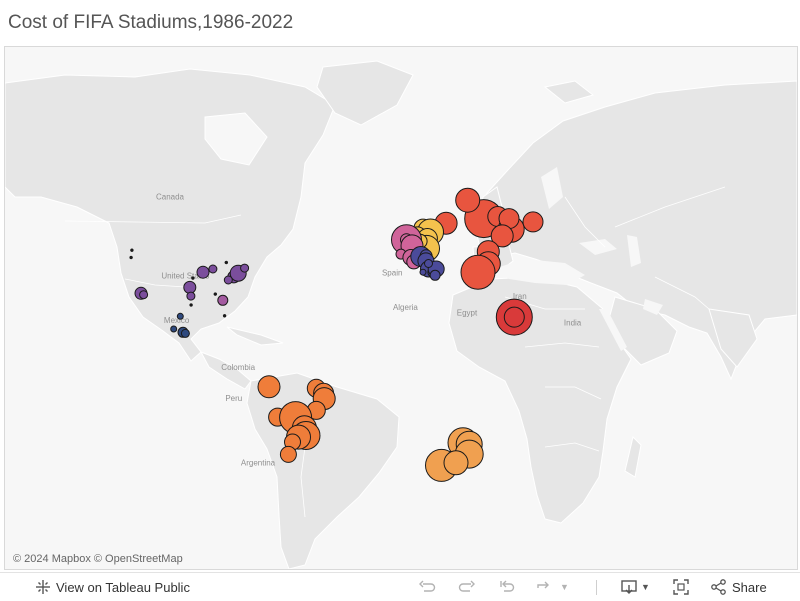  What do you see at coordinates (629, 587) in the screenshot?
I see `download-icon` at bounding box center [629, 587].